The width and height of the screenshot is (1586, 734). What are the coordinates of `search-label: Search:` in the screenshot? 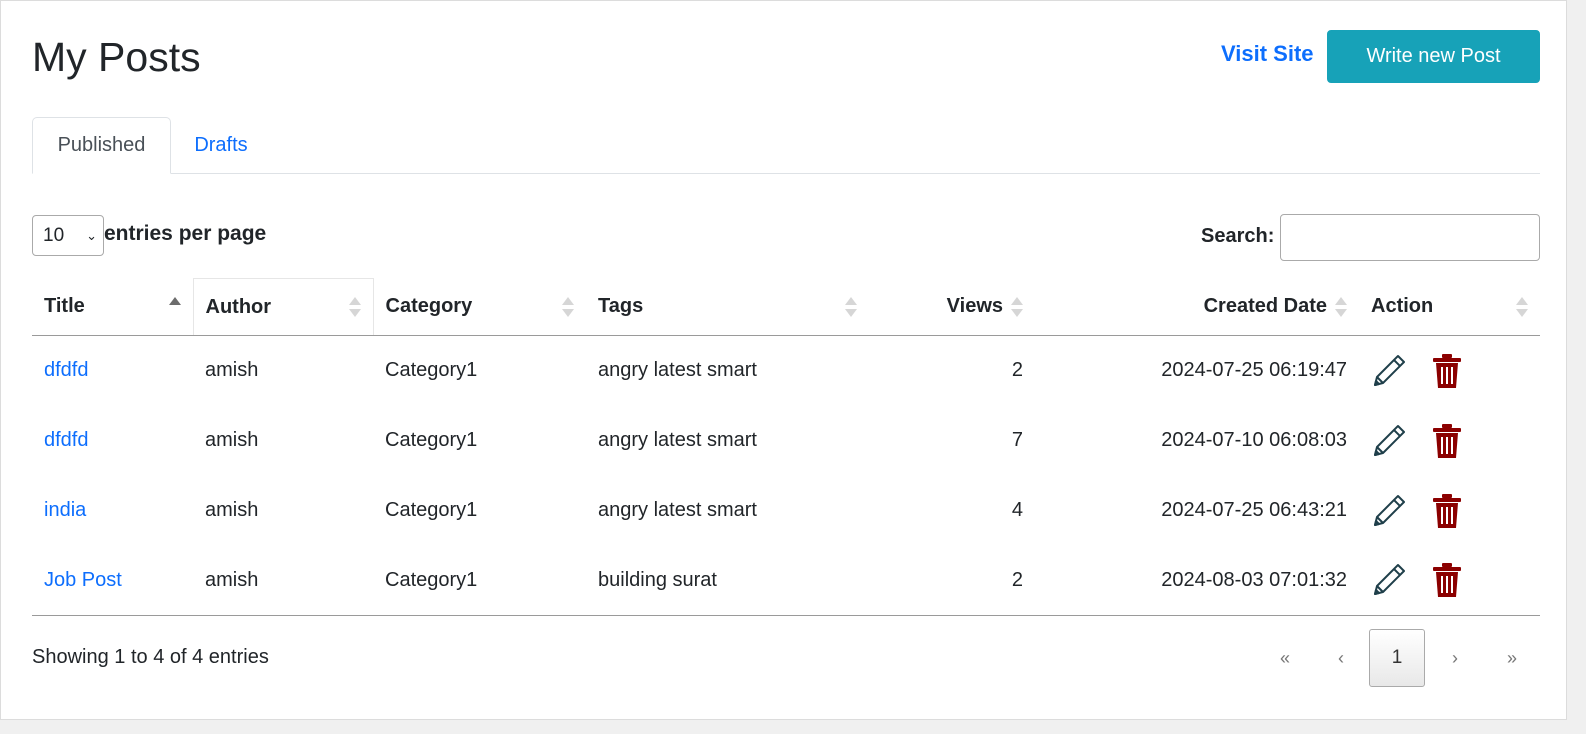 It's located at (1238, 236).